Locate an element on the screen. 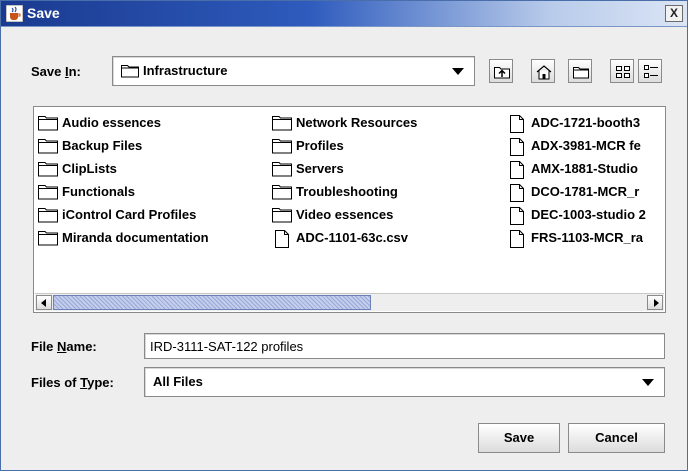 This screenshot has height=471, width=688. home-icon is located at coordinates (544, 72).